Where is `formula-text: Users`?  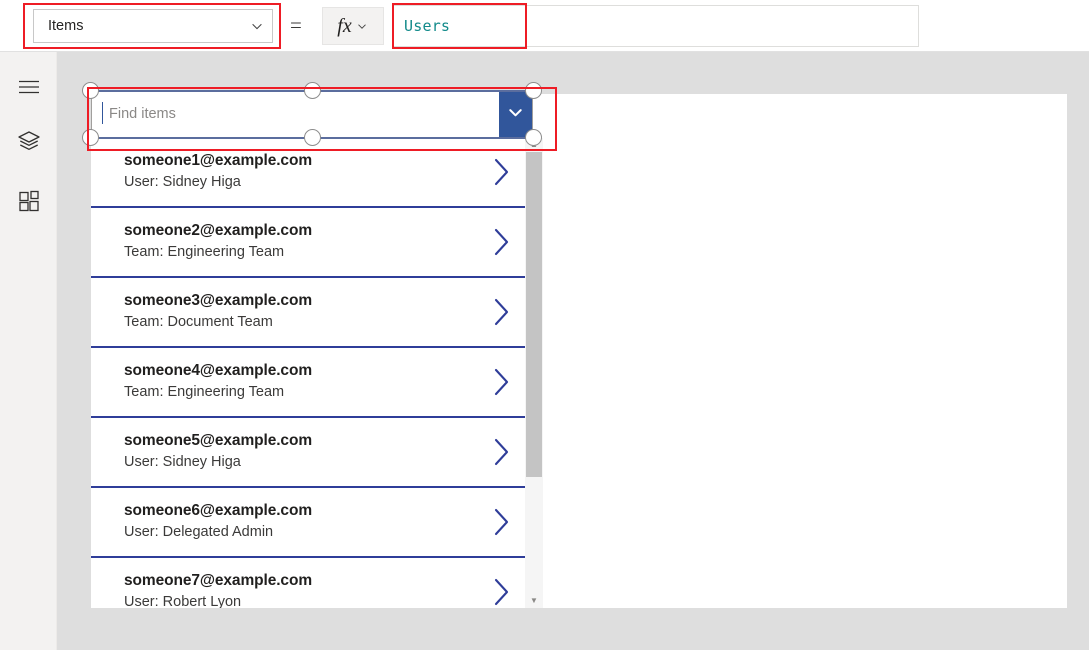 formula-text: Users is located at coordinates (427, 26).